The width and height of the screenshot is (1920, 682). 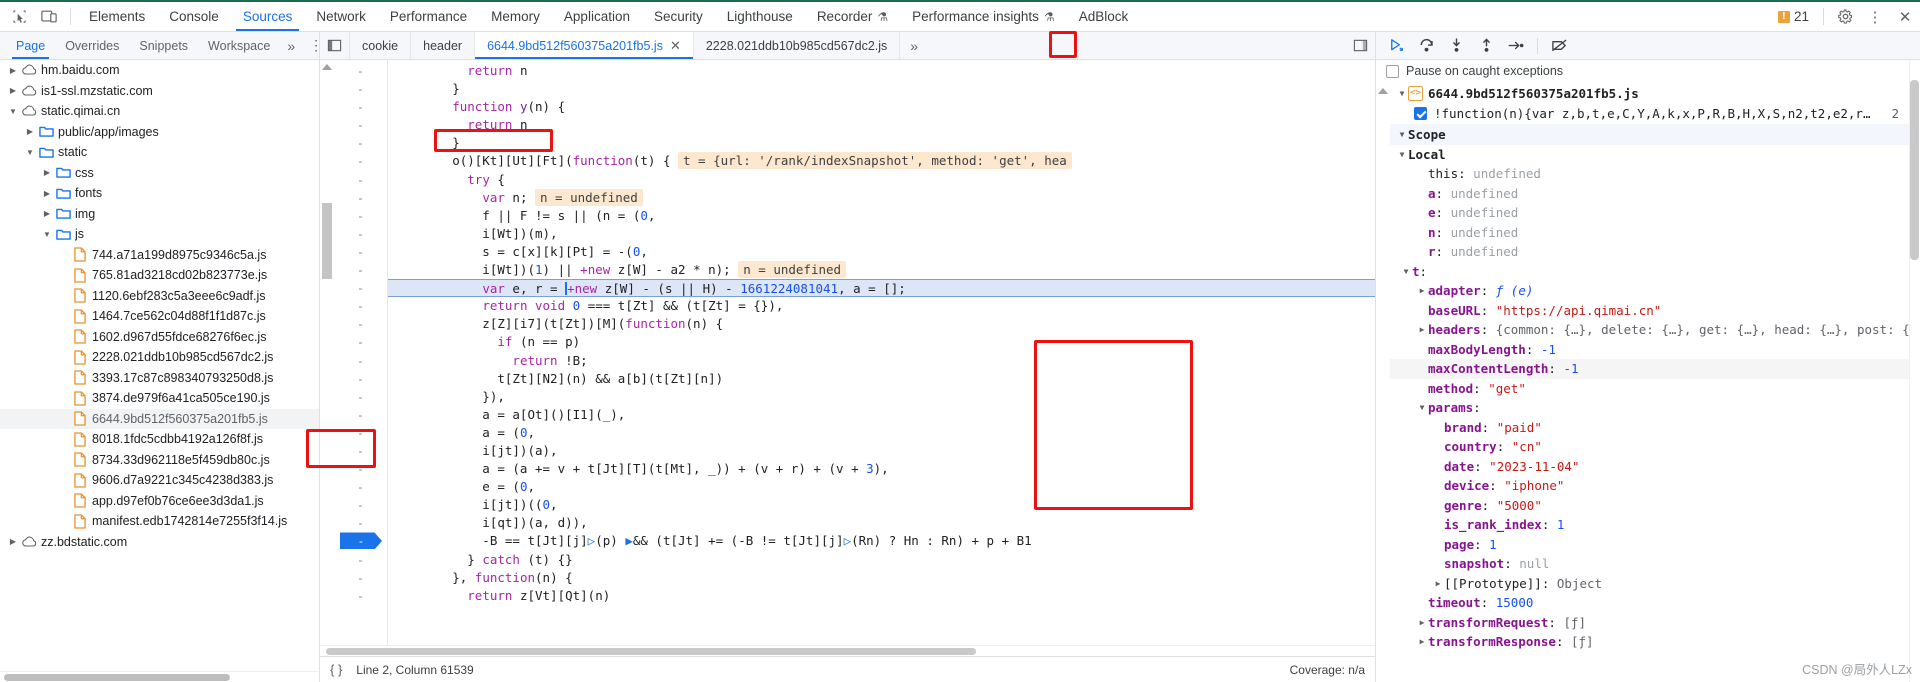 I want to click on code-line: f || F != s || (n = (0,, so click(x=881, y=216).